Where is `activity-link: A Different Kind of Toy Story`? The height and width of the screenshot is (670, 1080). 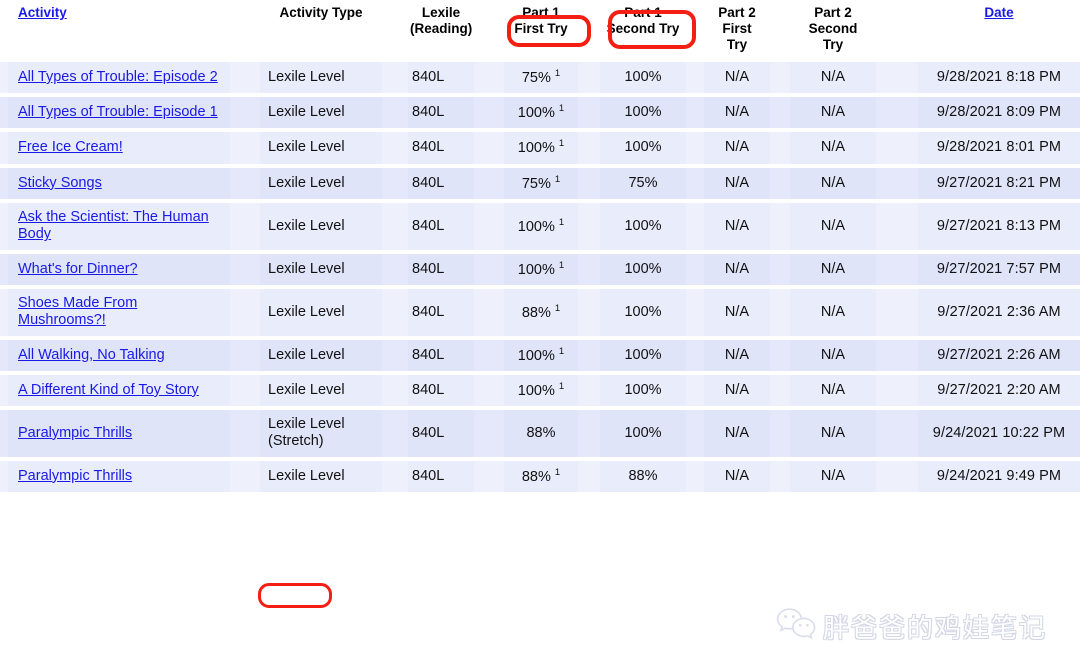 activity-link: A Different Kind of Toy Story is located at coordinates (108, 390).